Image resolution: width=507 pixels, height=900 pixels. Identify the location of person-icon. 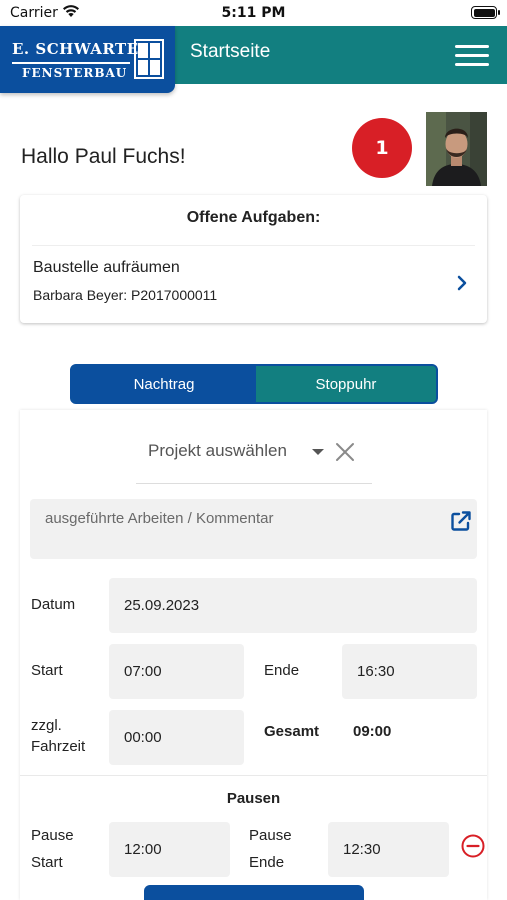
(456, 149).